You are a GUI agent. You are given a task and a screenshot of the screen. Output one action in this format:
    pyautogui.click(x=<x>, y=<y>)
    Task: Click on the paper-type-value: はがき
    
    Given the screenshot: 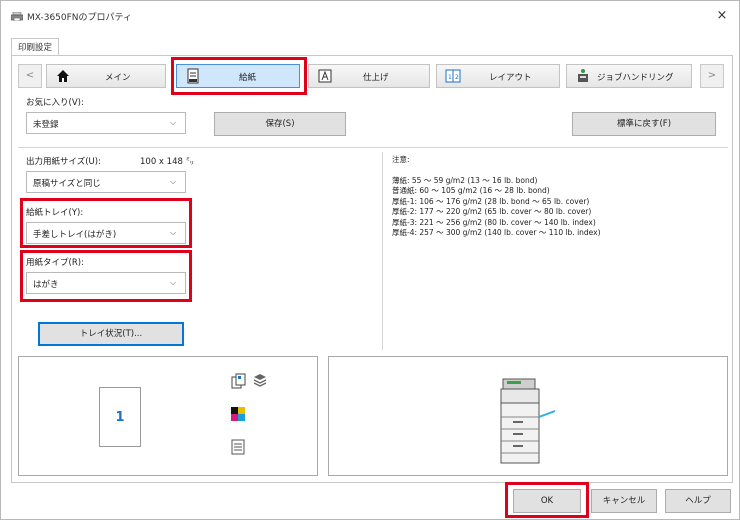 What is the action you would take?
    pyautogui.click(x=46, y=285)
    